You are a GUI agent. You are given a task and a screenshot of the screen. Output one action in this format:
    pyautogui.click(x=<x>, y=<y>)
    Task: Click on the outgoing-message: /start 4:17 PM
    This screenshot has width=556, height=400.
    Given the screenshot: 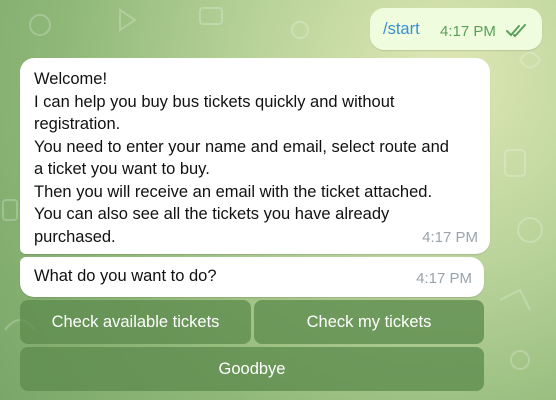 What is the action you would take?
    pyautogui.click(x=456, y=29)
    